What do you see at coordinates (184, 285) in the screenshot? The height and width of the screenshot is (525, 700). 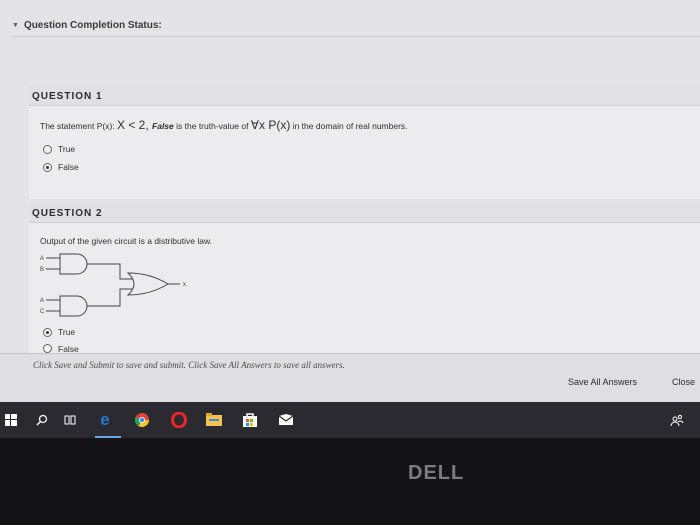 I see `output-label-x: x` at bounding box center [184, 285].